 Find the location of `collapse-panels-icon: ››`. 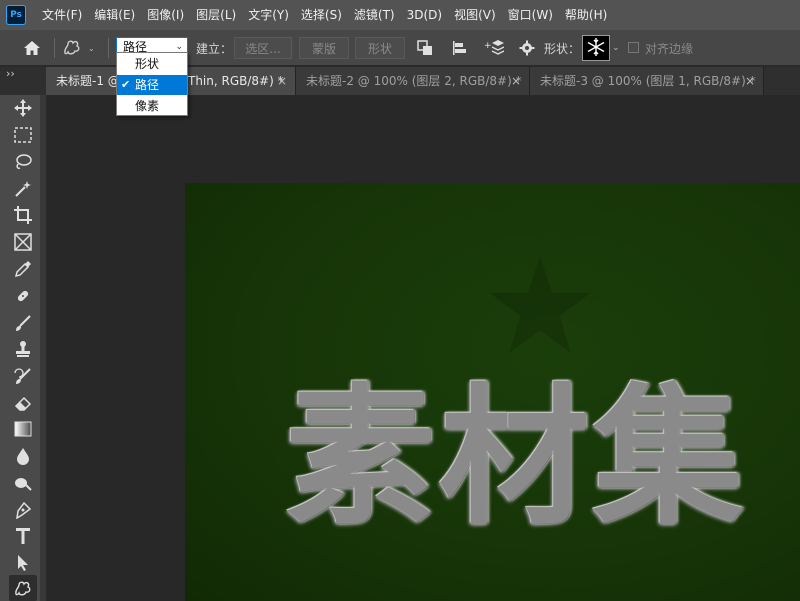

collapse-panels-icon: ›› is located at coordinates (10, 73).